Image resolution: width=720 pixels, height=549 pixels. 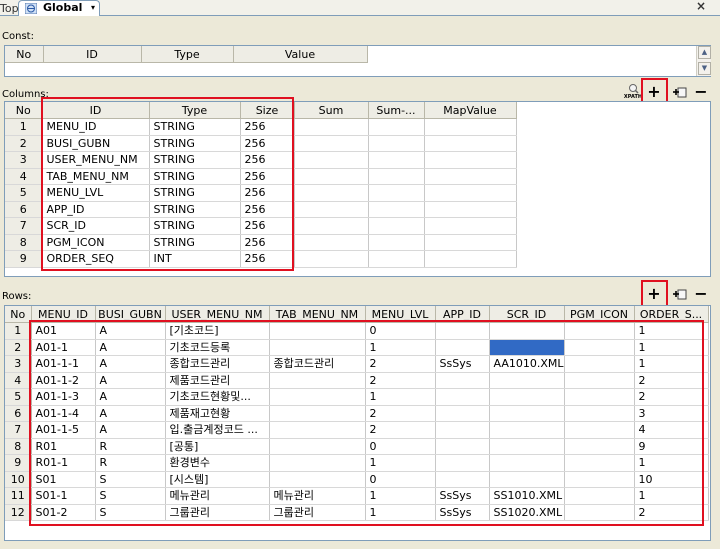 I want to click on const-header-id: ID, so click(x=92, y=54).